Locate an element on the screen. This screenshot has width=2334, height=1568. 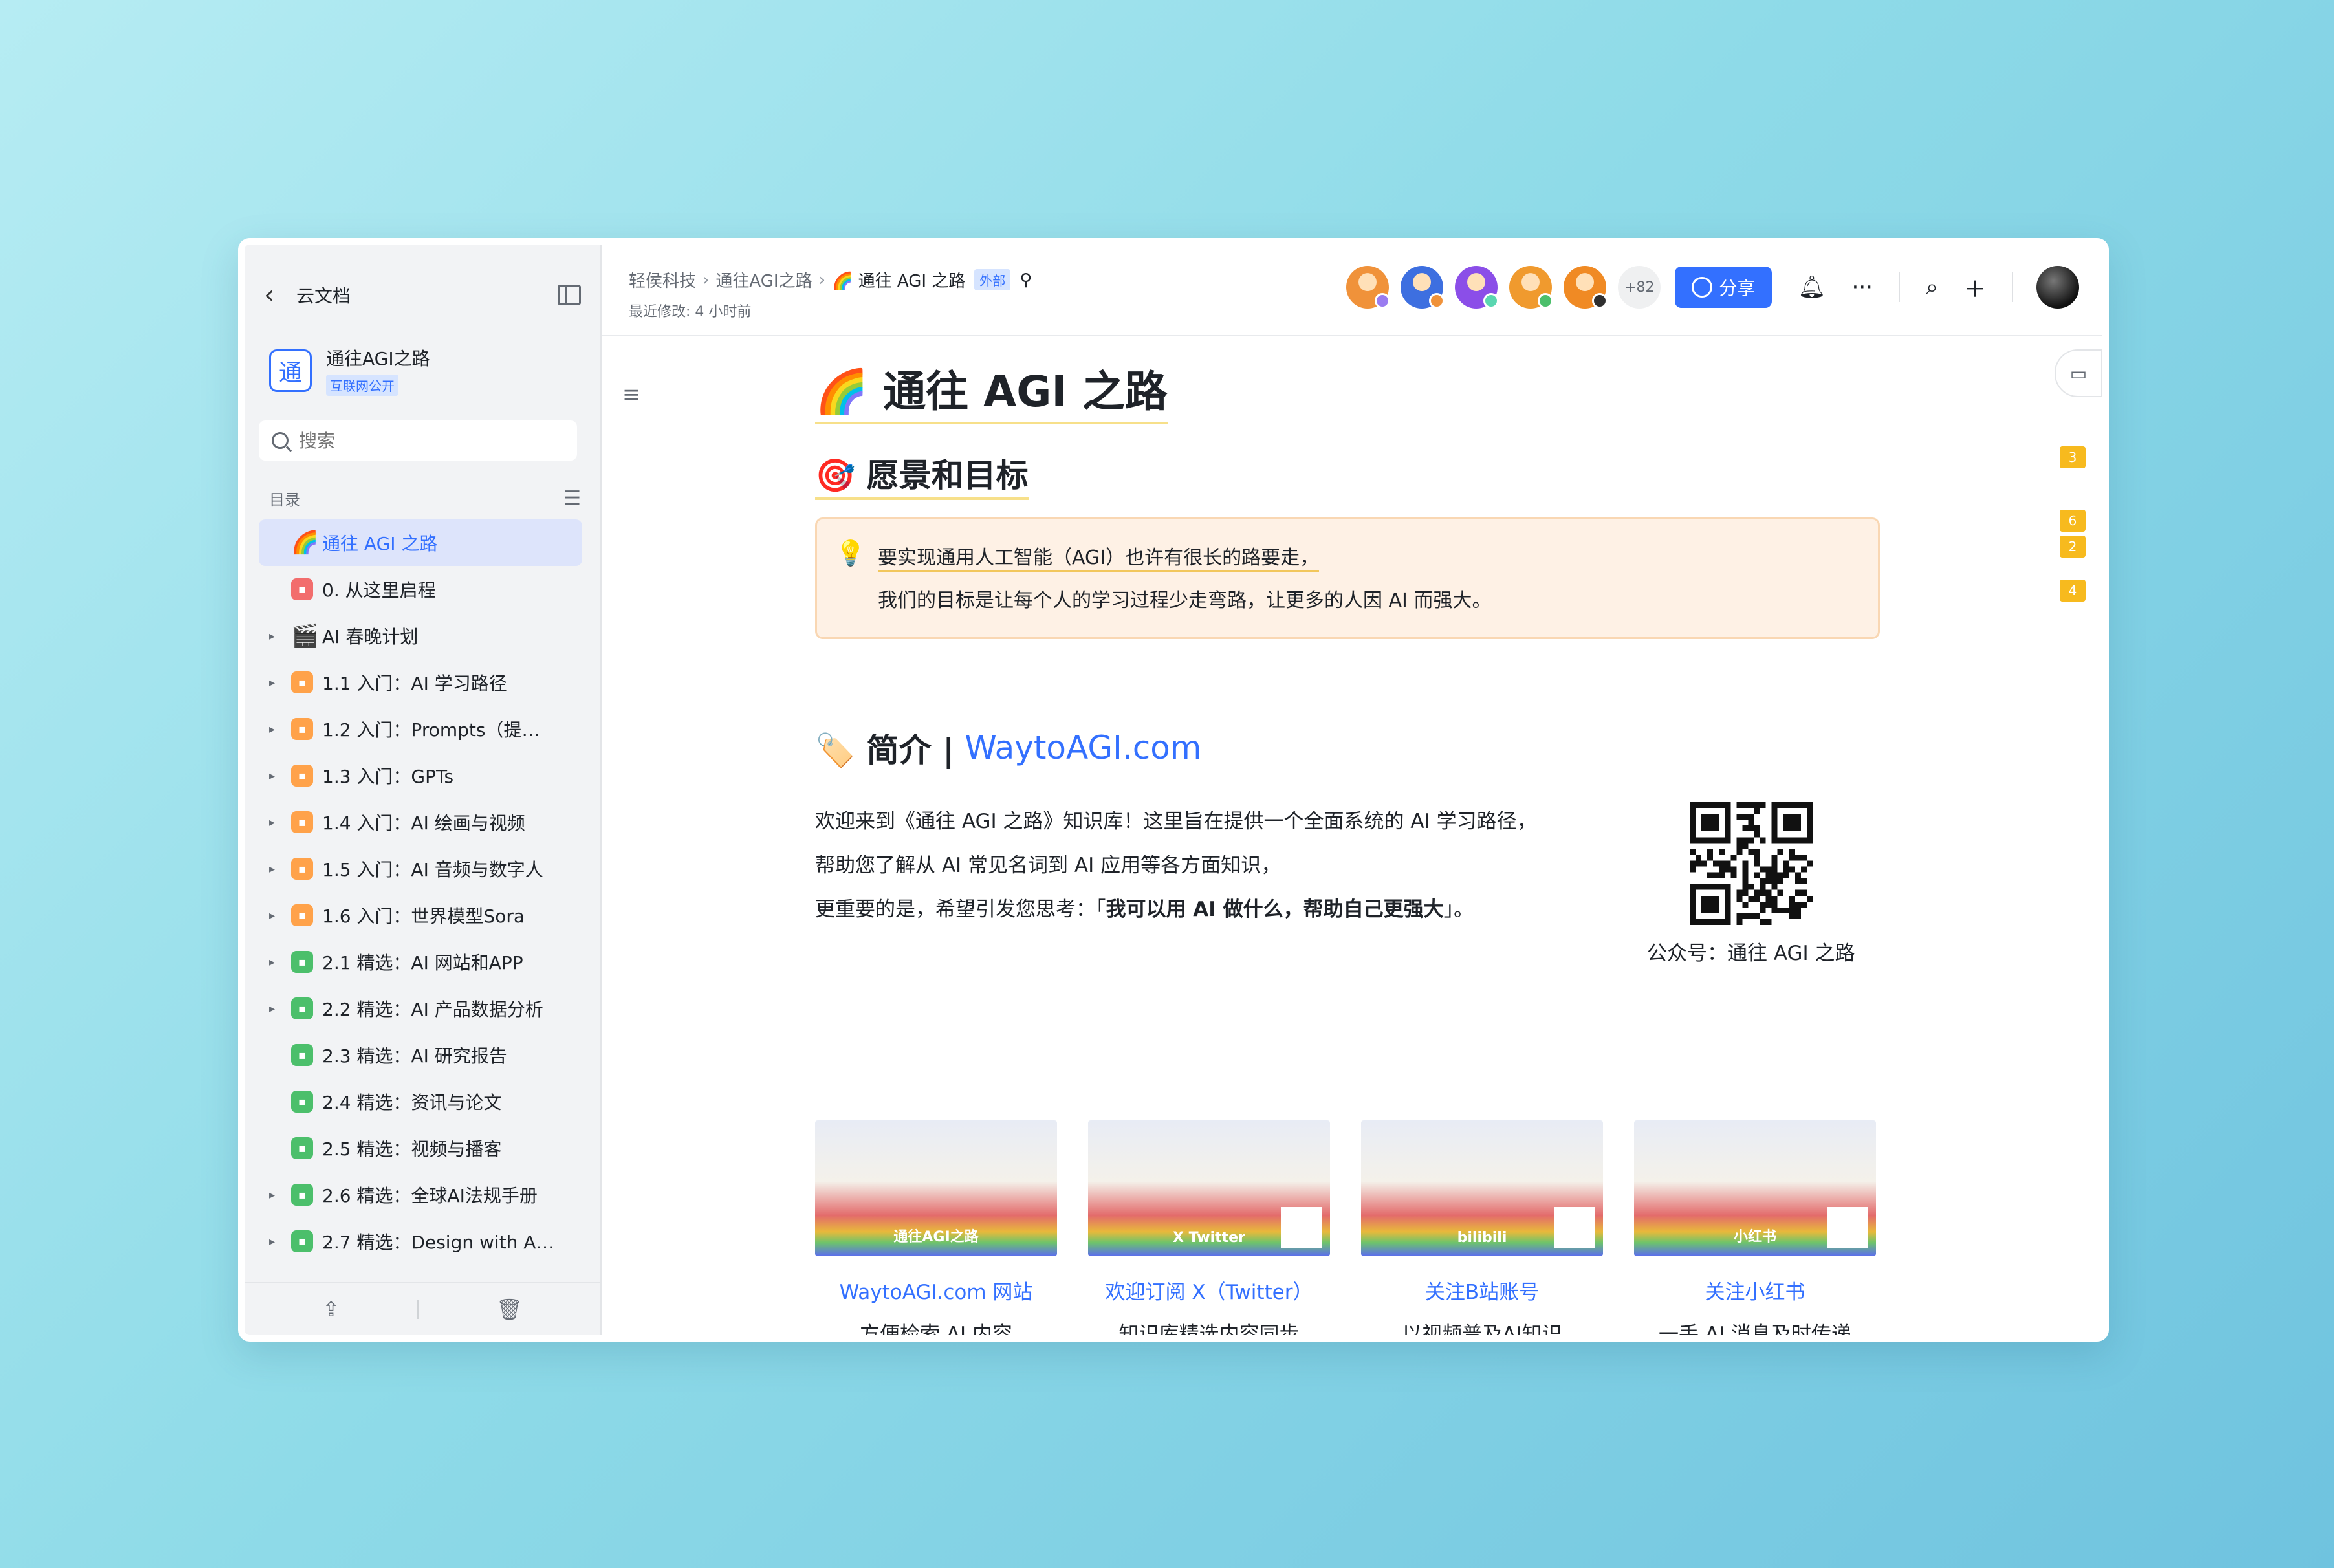
card-link: WaytoAGI.com 网站 is located at coordinates (936, 1290).